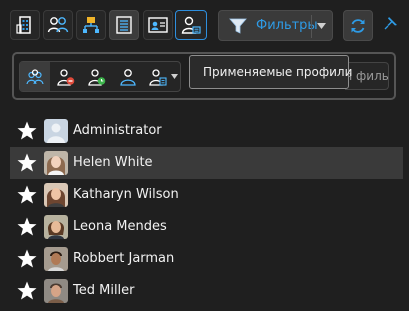  What do you see at coordinates (104, 290) in the screenshot?
I see `user-name: Ted Miller` at bounding box center [104, 290].